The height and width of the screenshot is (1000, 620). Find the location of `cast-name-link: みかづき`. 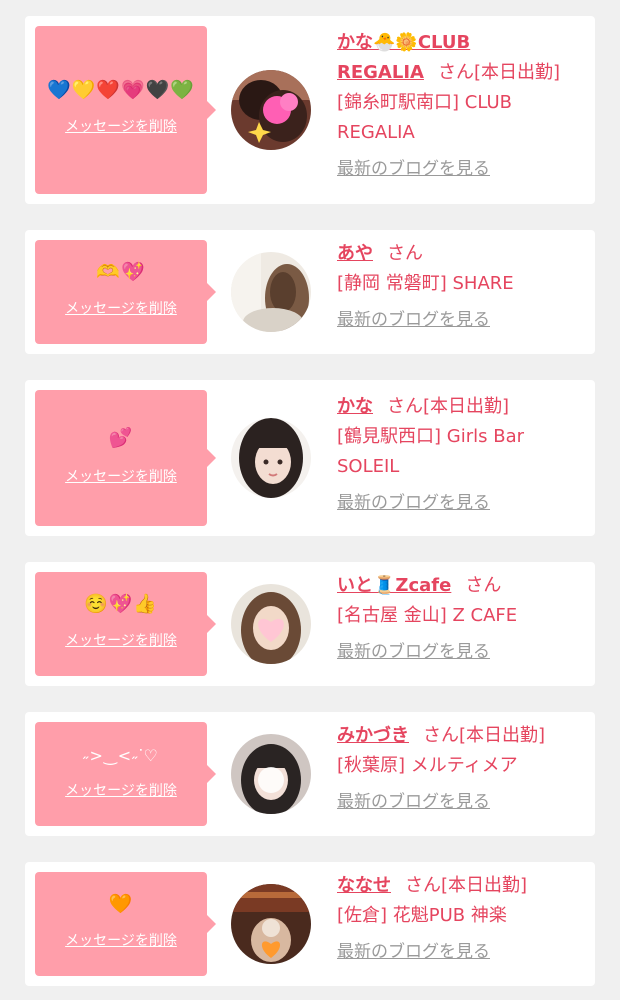

cast-name-link: みかづき is located at coordinates (373, 735).